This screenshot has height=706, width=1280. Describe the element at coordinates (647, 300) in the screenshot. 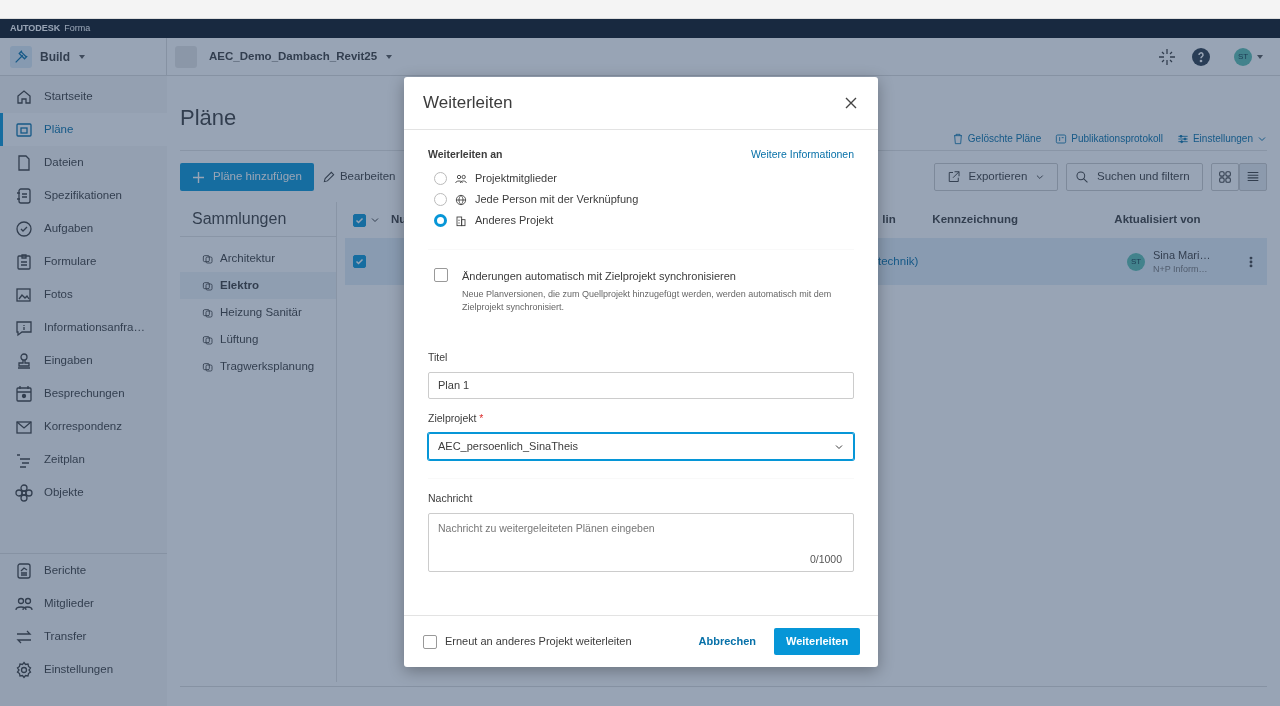

I see `help-text: Neue Planversionen, die zum Quellprojekt hinzugefügt werden, werden automatisch mit dem Zielprojekt synchronisiert.` at that location.